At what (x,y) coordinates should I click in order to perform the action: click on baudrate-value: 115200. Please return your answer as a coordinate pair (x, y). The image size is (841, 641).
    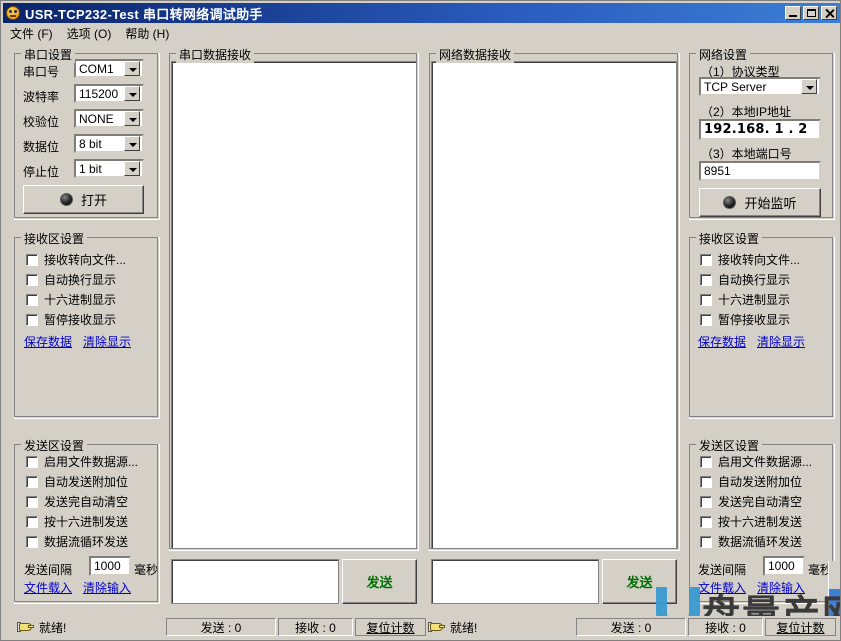
    Looking at the image, I should click on (99, 93).